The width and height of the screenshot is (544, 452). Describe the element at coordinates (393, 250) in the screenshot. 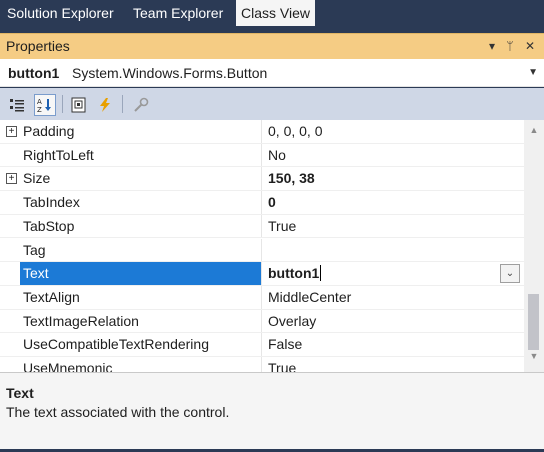

I see `property-value` at that location.